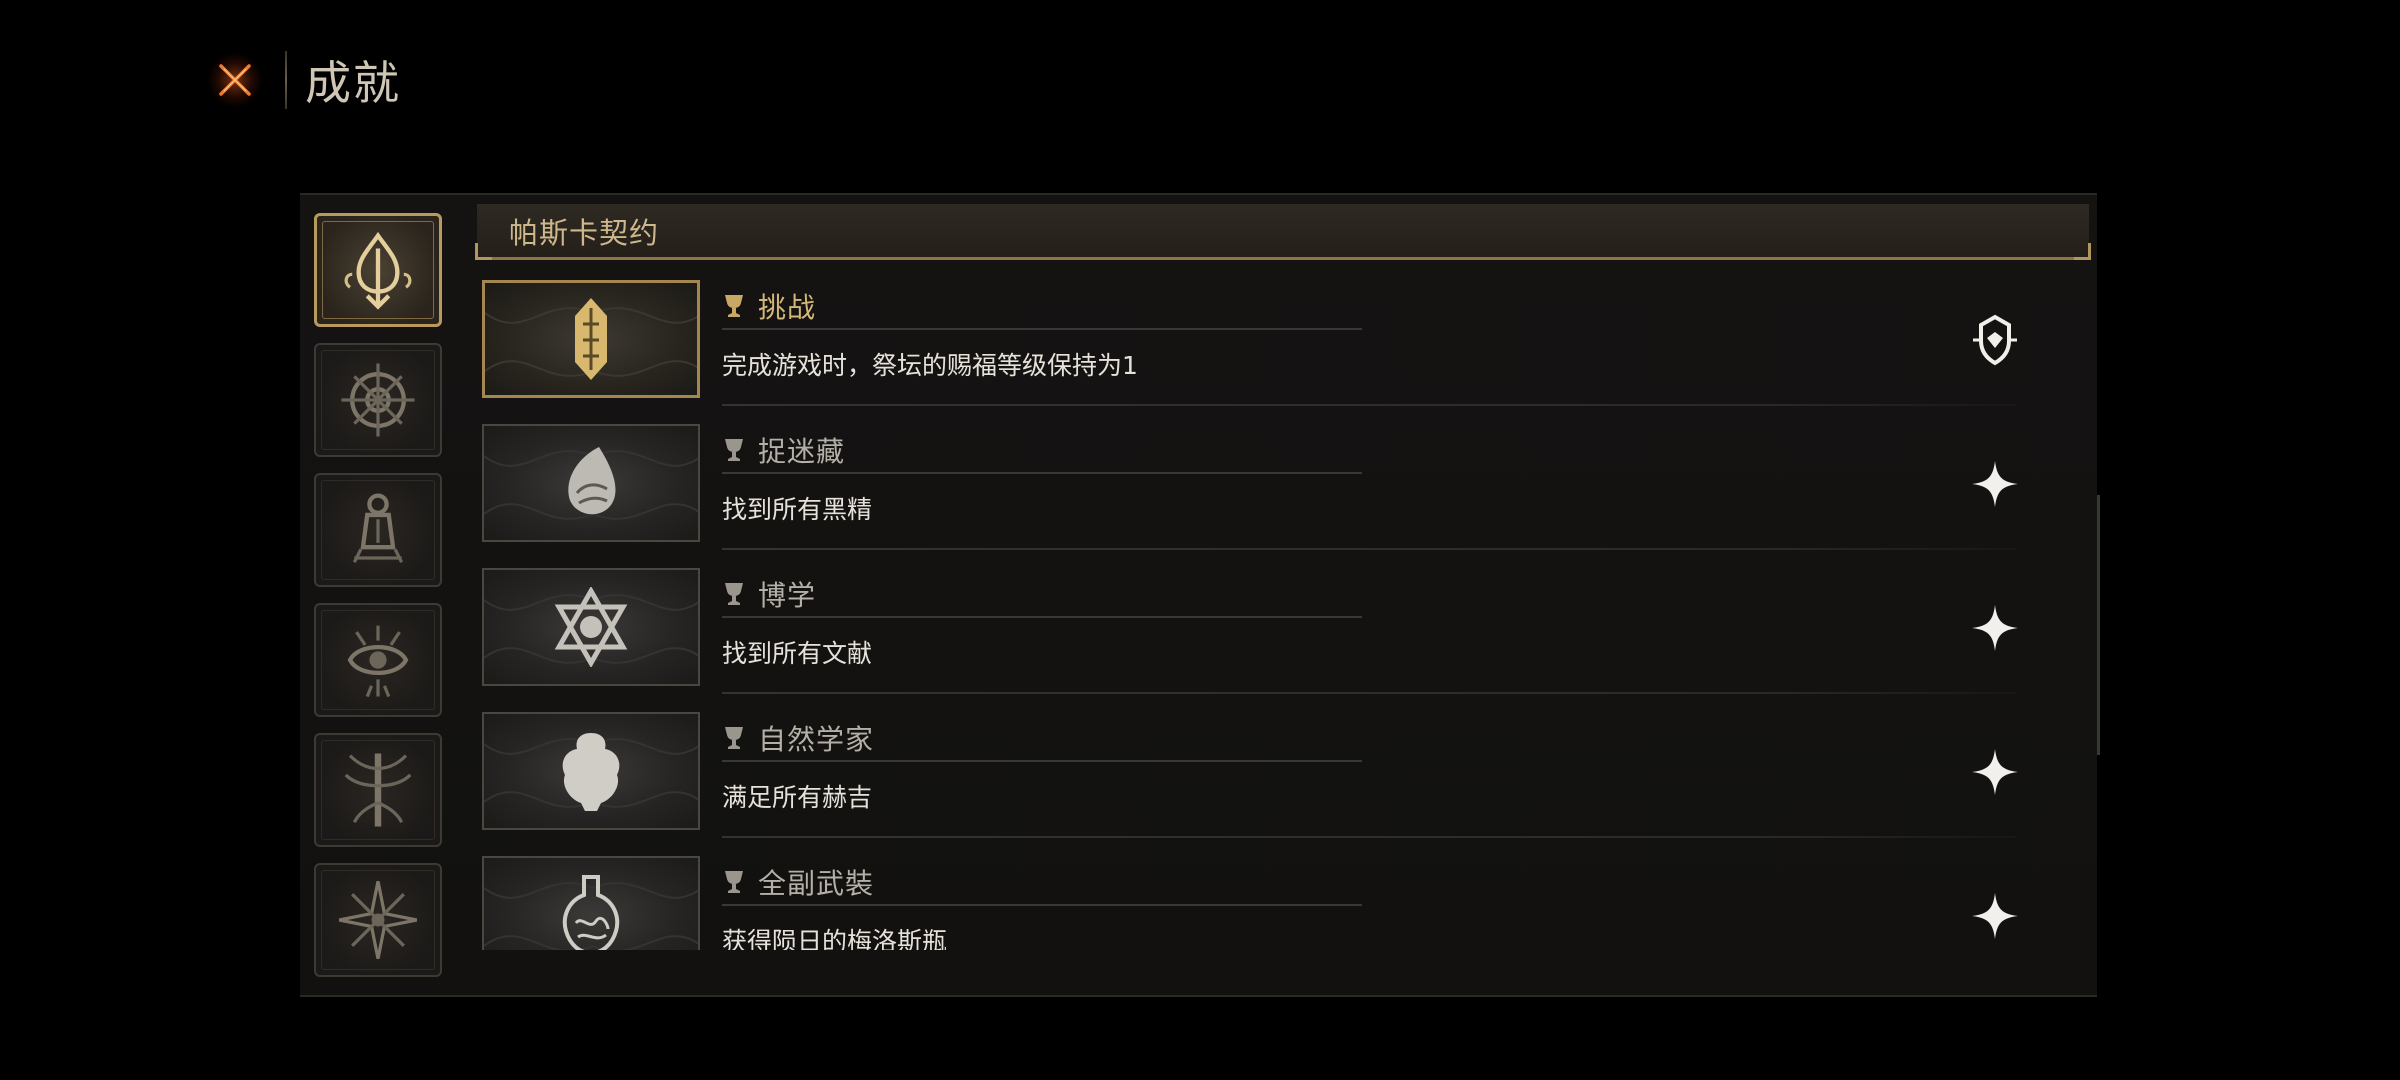  I want to click on tentacle-sigil-icon, so click(378, 270).